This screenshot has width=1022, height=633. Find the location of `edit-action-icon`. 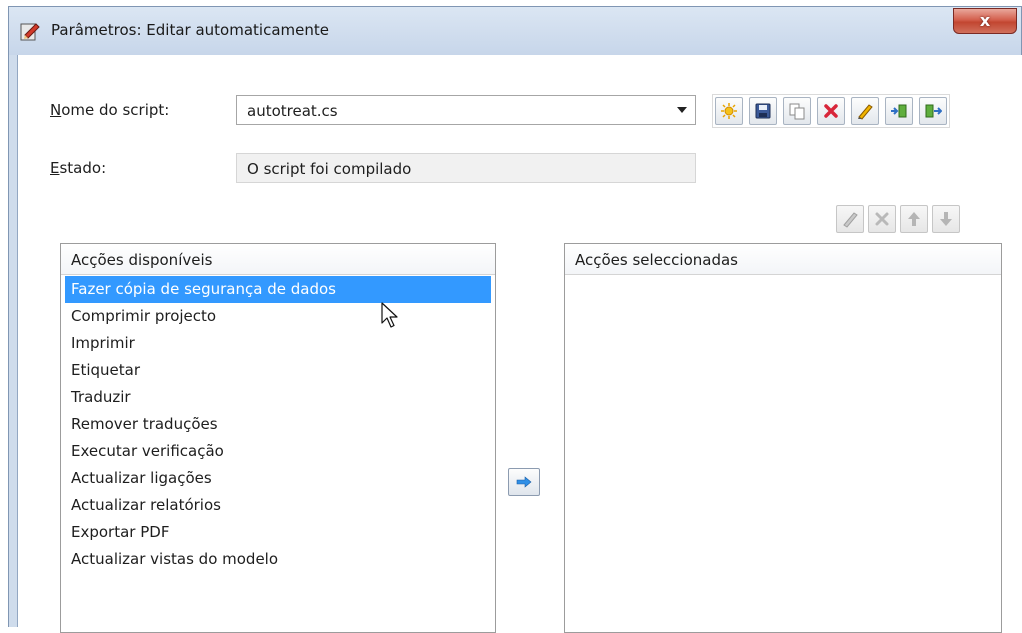

edit-action-icon is located at coordinates (850, 220).